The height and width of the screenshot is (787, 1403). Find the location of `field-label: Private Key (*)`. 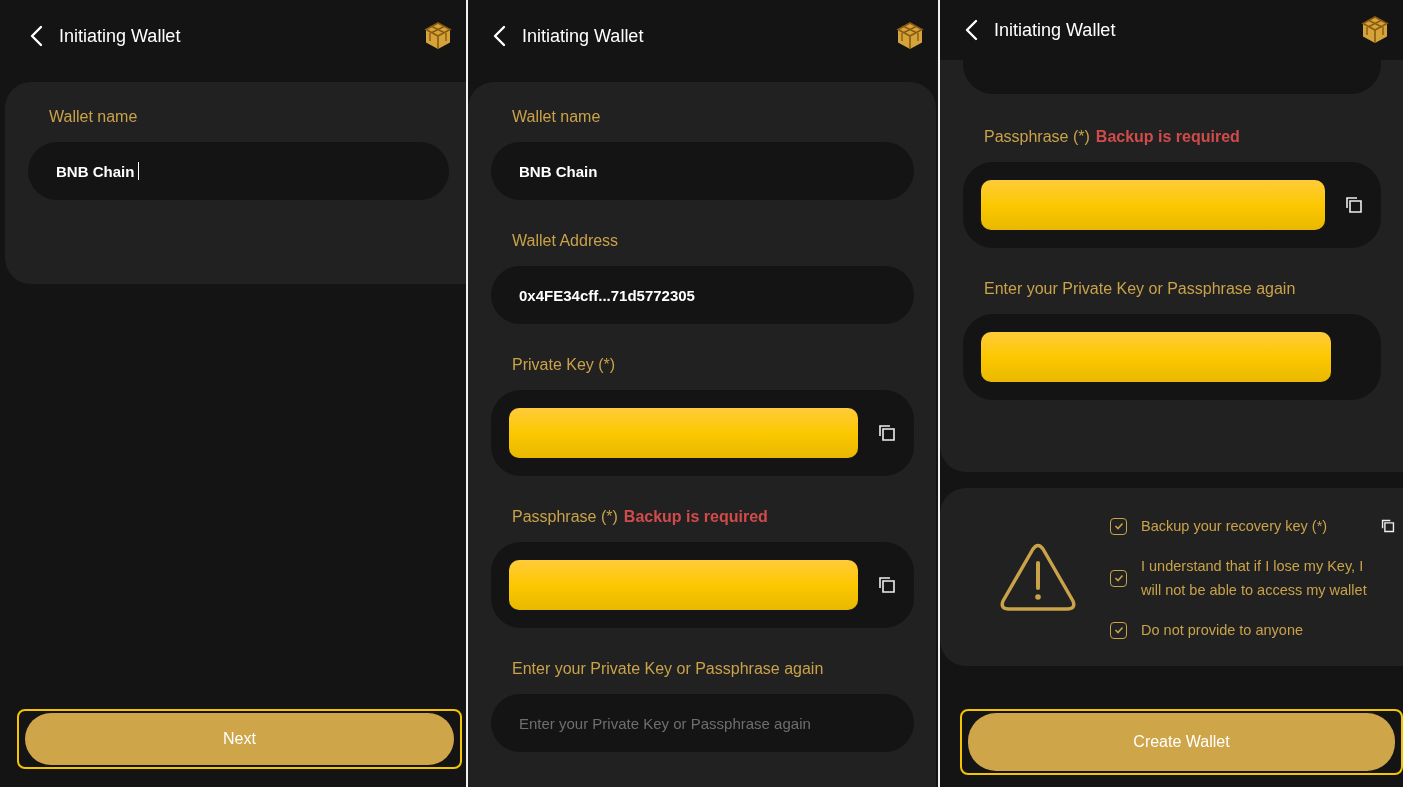

field-label: Private Key (*) is located at coordinates (564, 365).